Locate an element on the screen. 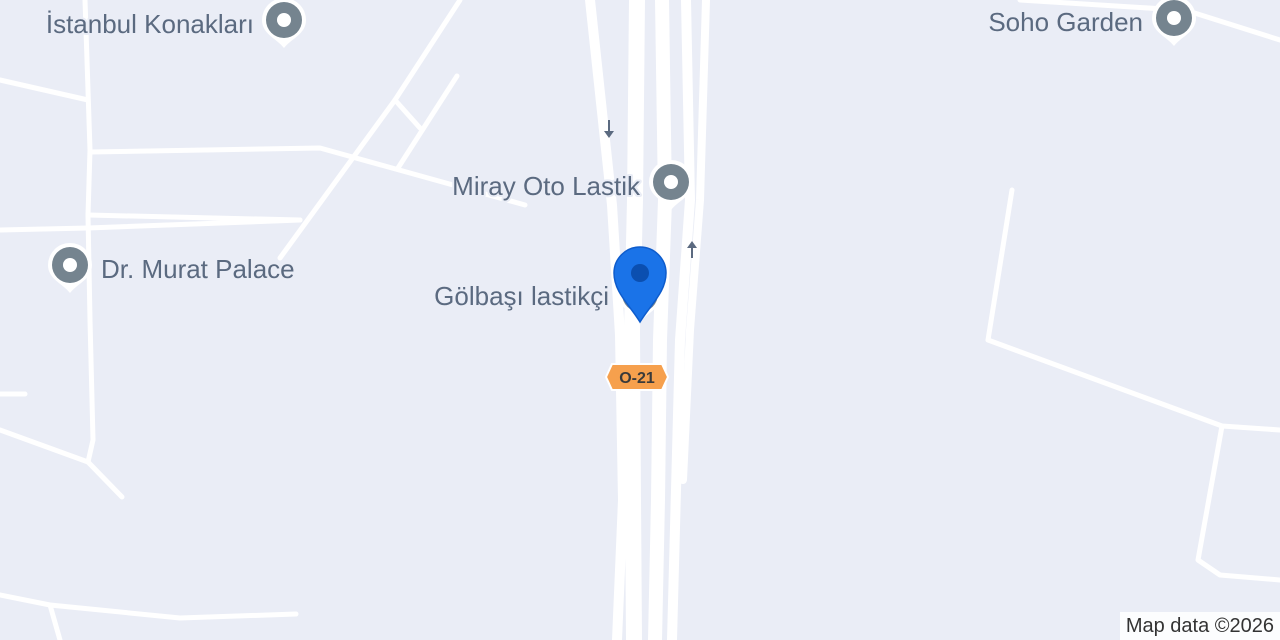 The height and width of the screenshot is (640, 1280). poi-label: Dr. Murat Palace is located at coordinates (198, 269).